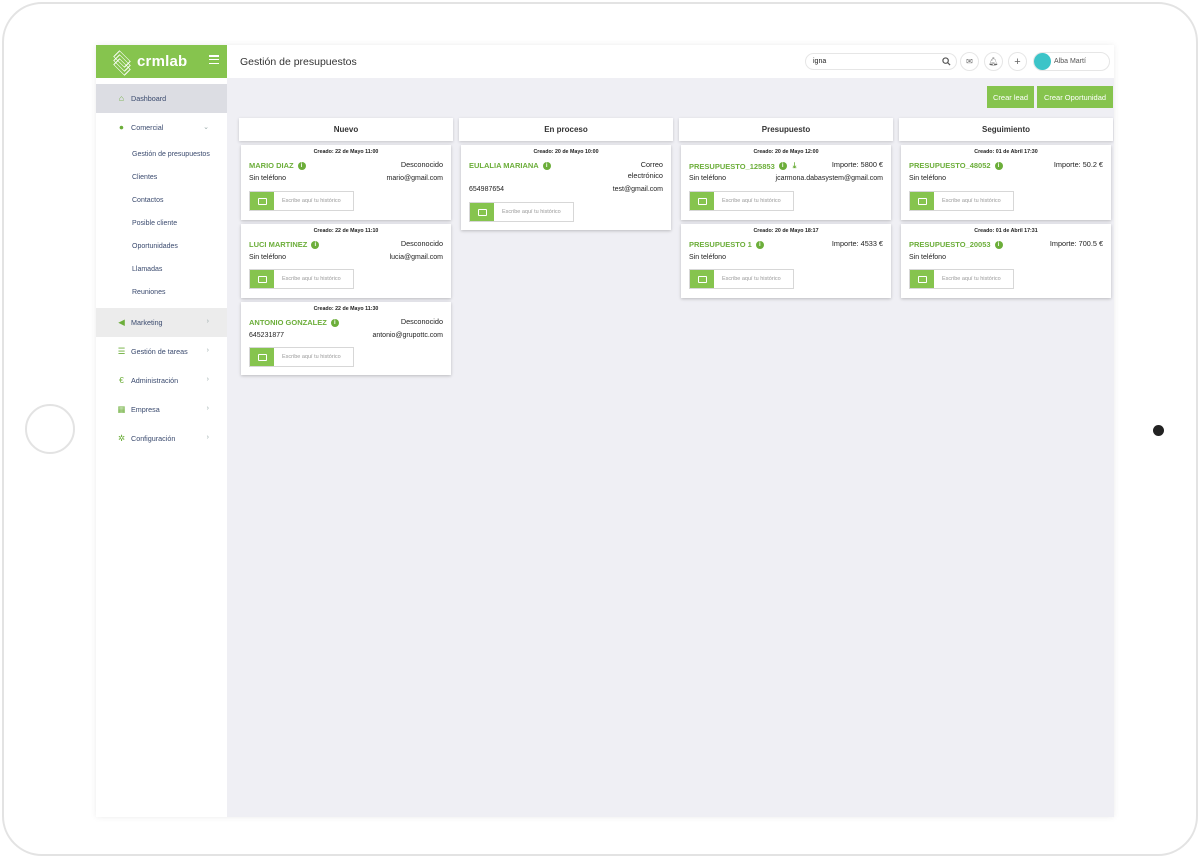 The image size is (1200, 858). What do you see at coordinates (795, 166) in the screenshot?
I see `download-icon: ⤓` at bounding box center [795, 166].